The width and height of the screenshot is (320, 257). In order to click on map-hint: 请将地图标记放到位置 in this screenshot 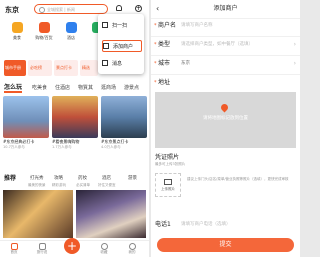, I will do `click(225, 118)`.